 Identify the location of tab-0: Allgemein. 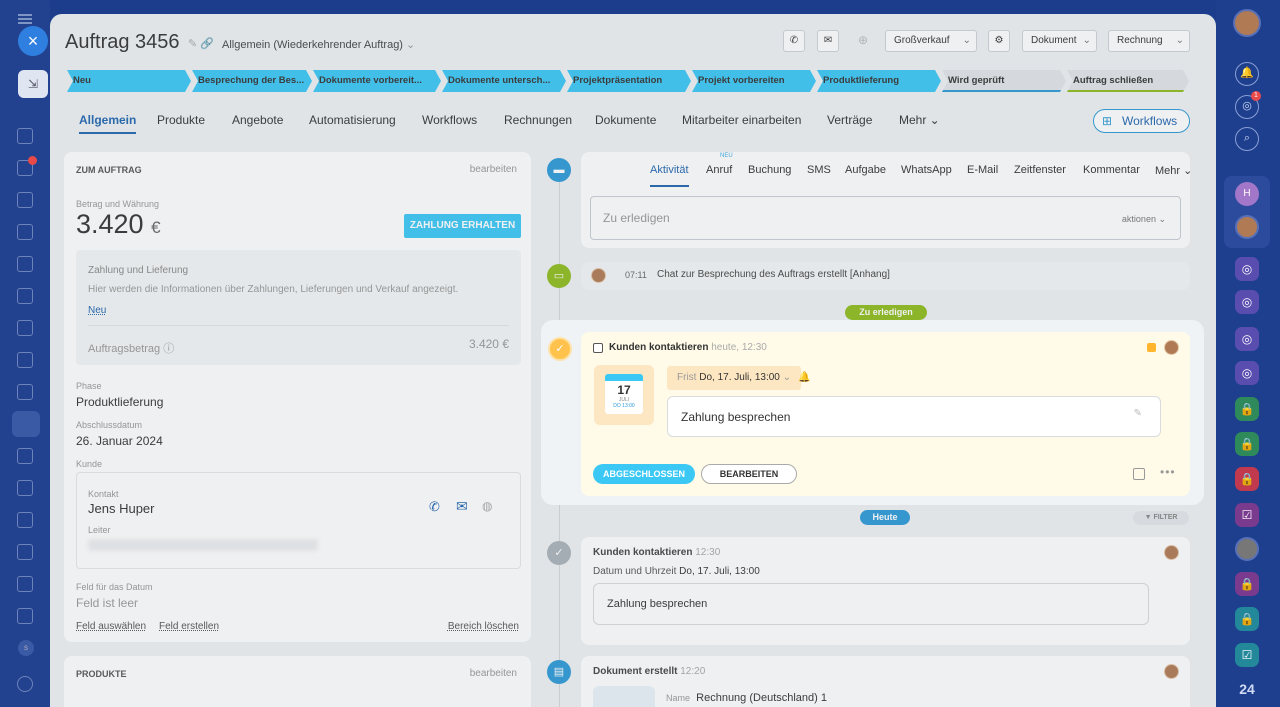
(108, 123).